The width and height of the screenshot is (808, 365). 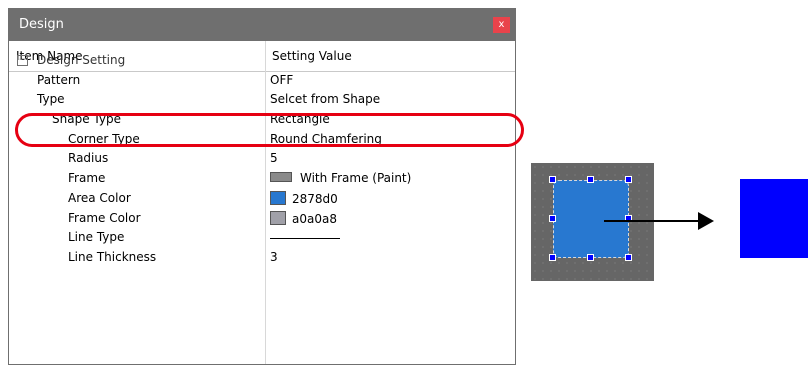 I want to click on property-row-corner-type: Corner Type Round Chamfering, so click(x=262, y=141).